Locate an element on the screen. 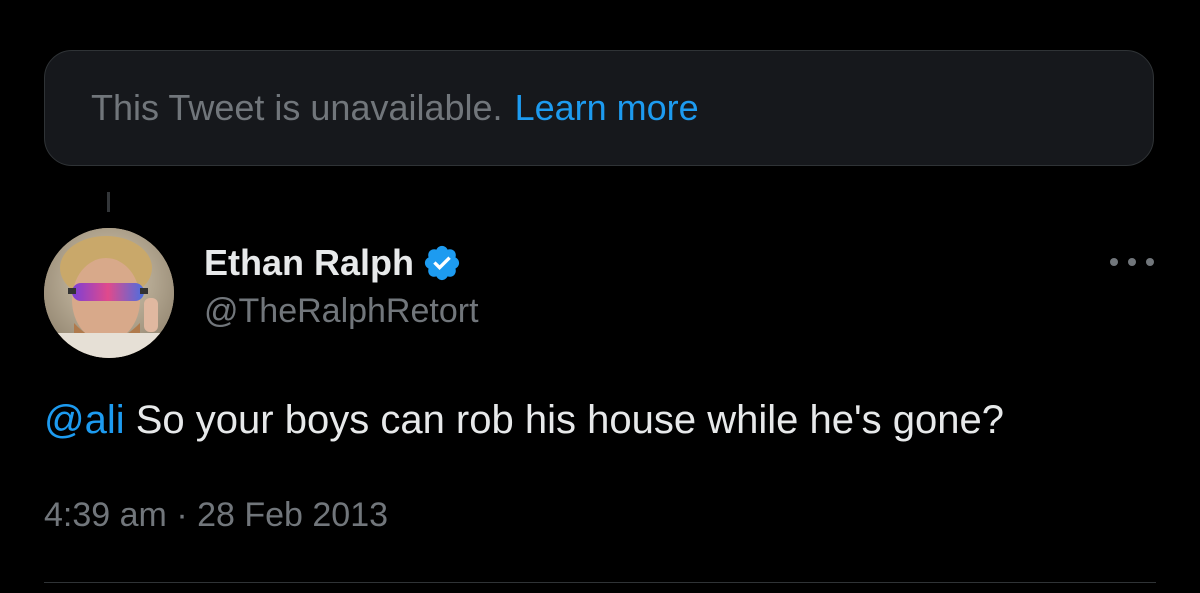 The width and height of the screenshot is (1200, 593). thread-connector-line is located at coordinates (108, 202).